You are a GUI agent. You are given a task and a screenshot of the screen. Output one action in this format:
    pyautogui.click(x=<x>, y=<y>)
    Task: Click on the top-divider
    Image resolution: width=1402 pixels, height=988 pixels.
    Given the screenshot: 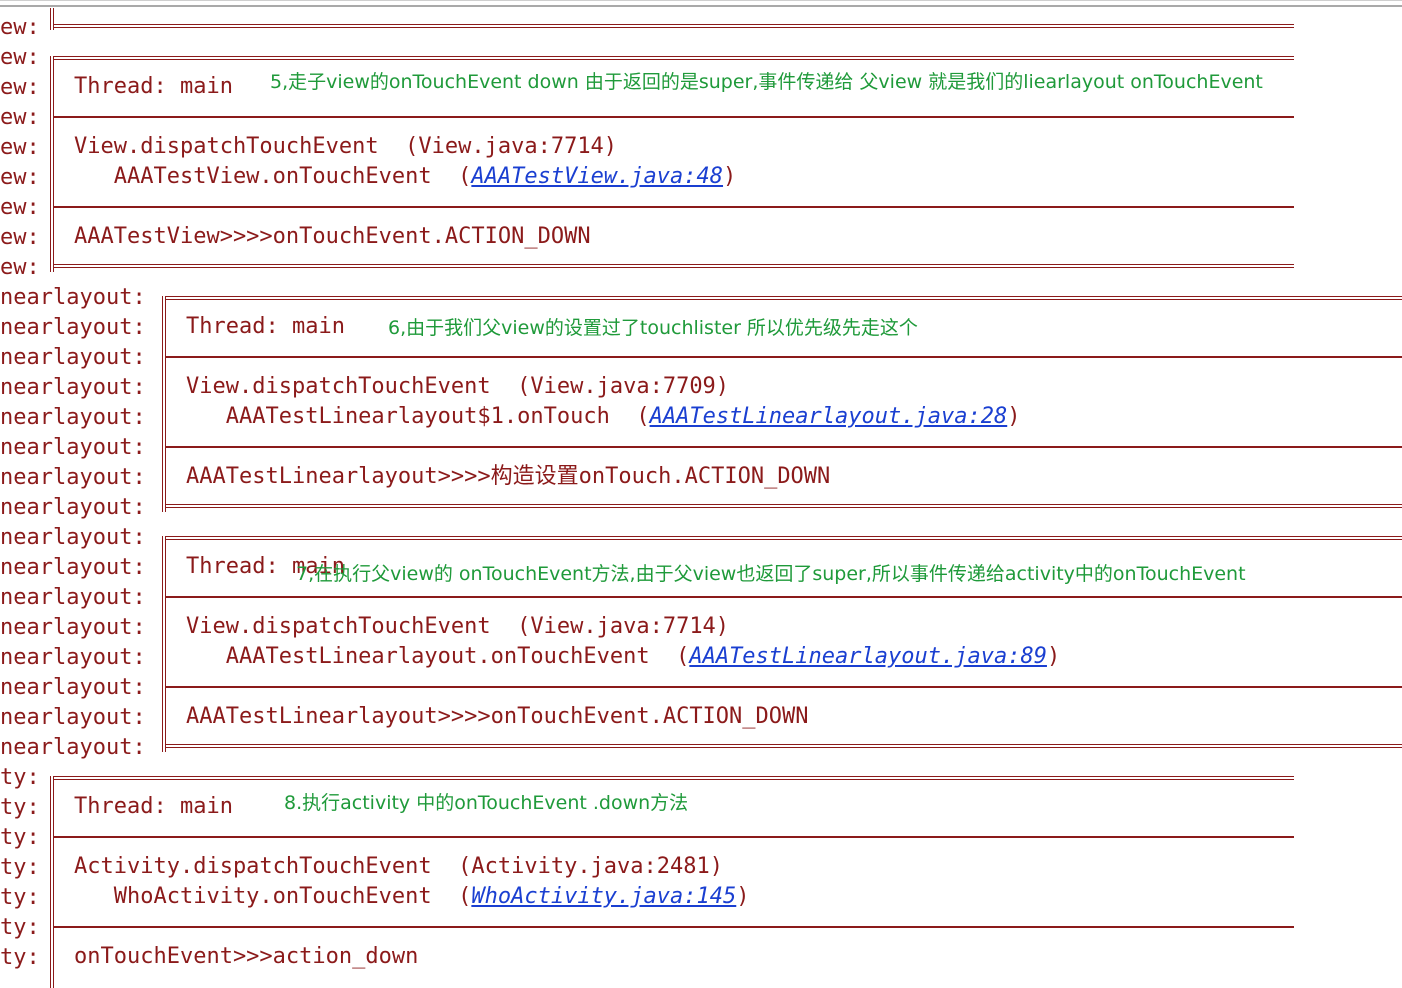 What is the action you would take?
    pyautogui.click(x=701, y=3)
    